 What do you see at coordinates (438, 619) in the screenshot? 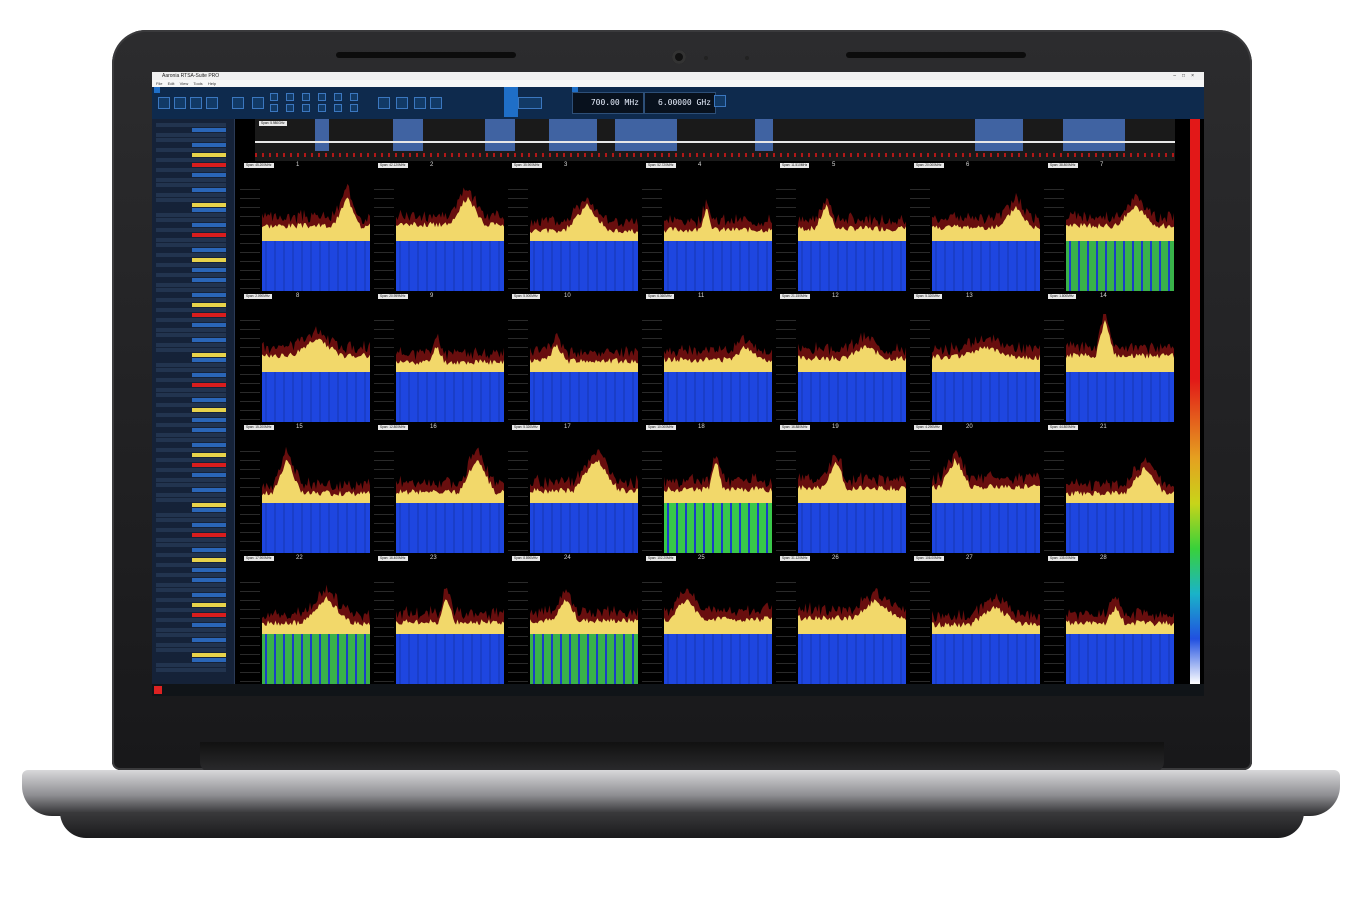
I see `spectrum-tile: Span: 16.400MHz 23` at bounding box center [438, 619].